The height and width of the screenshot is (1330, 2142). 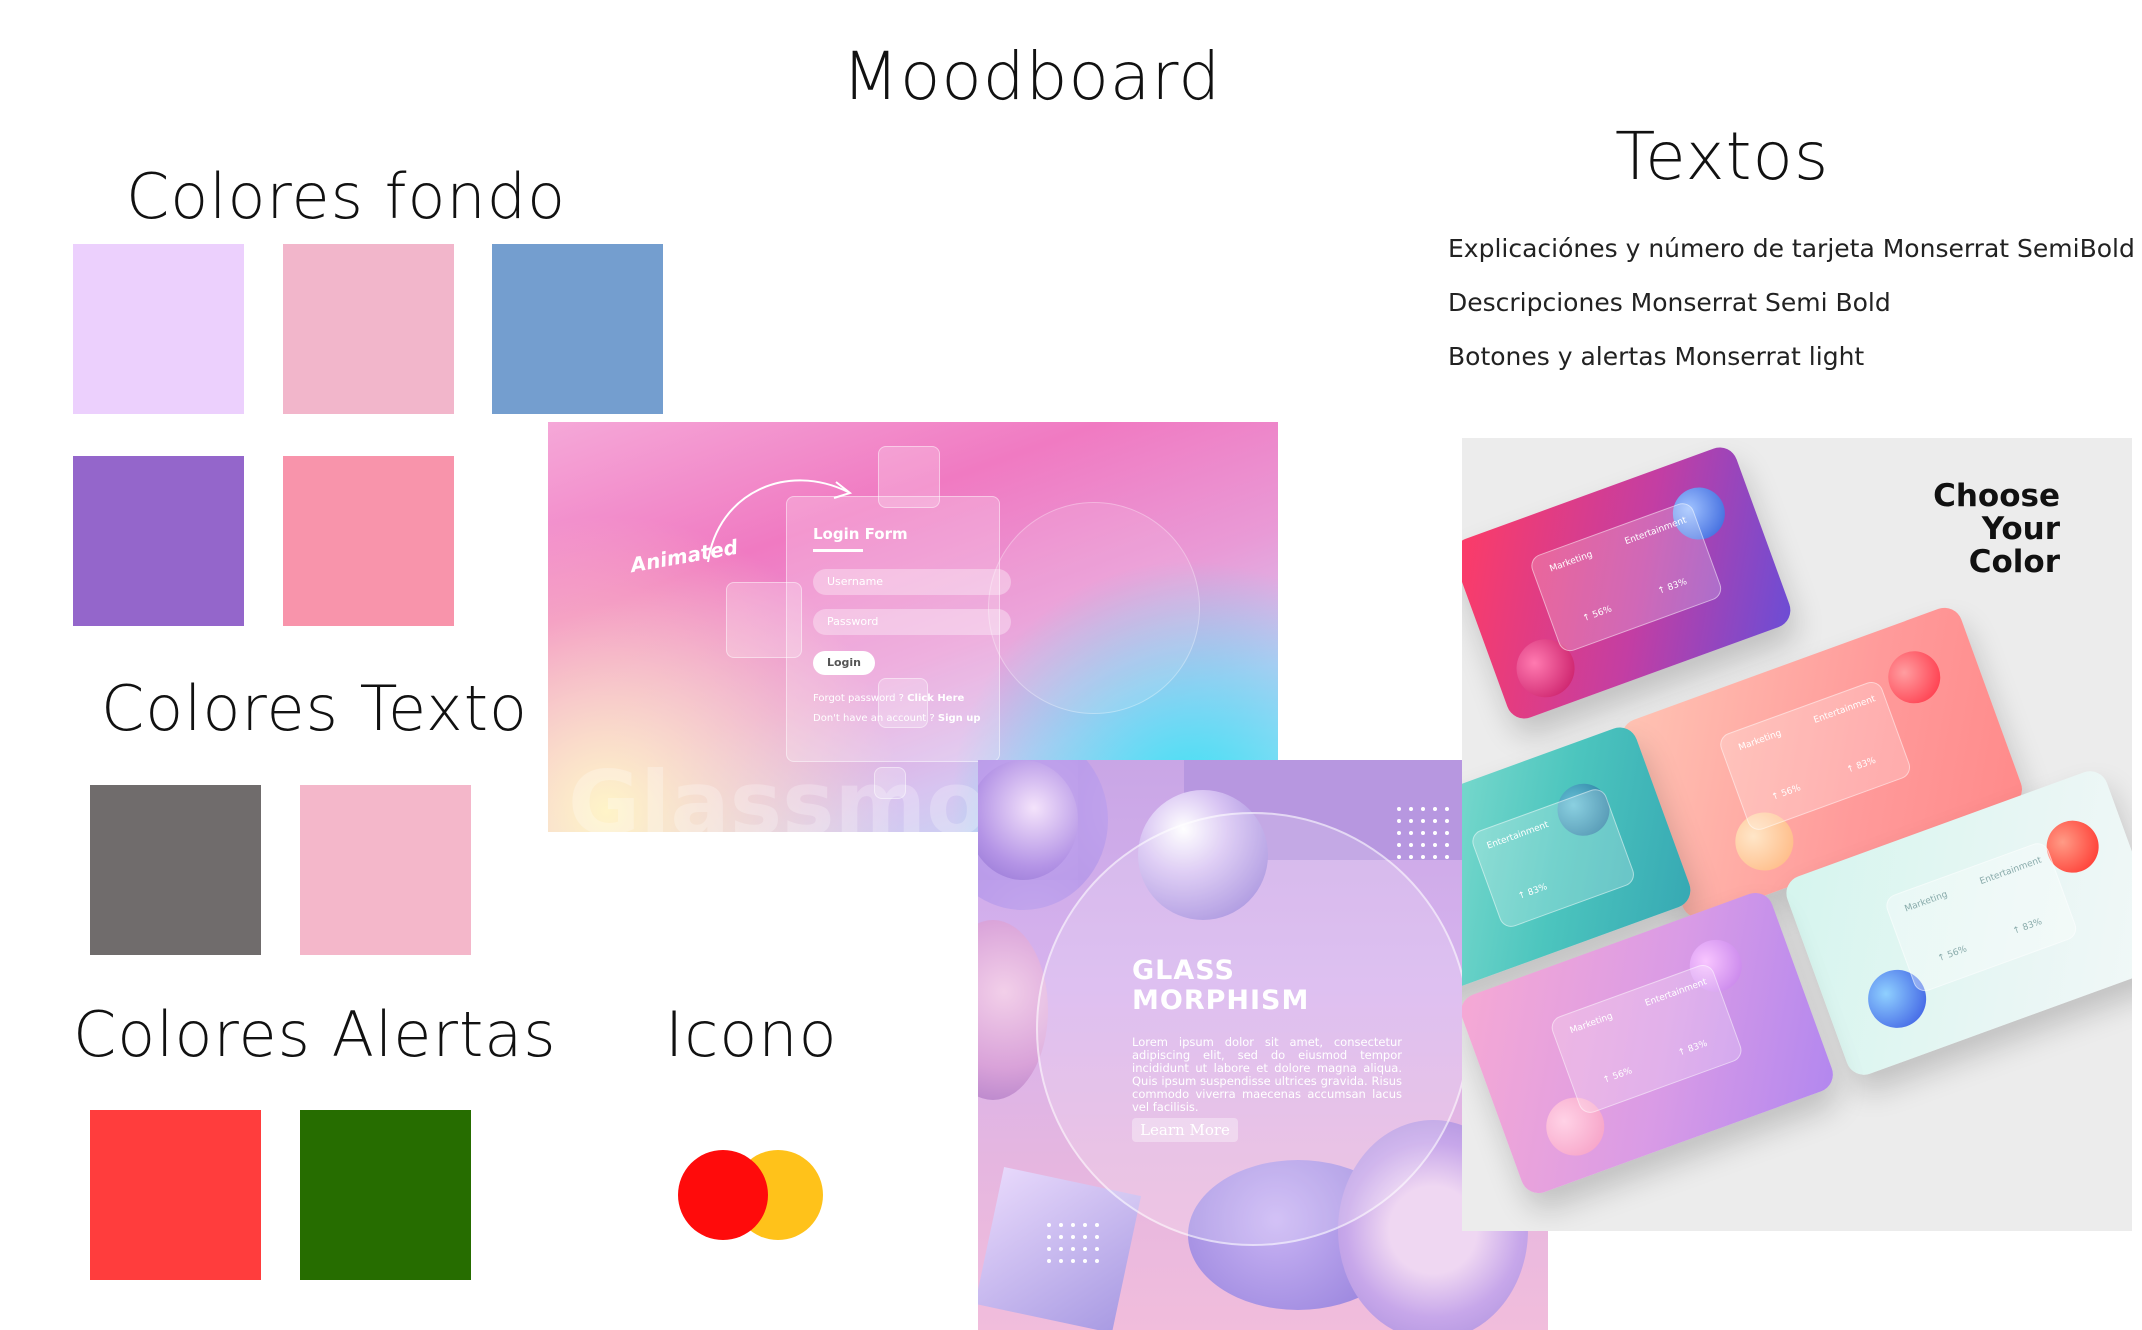 I want to click on glass-title: GLASS MORPHISM, so click(x=1220, y=986).